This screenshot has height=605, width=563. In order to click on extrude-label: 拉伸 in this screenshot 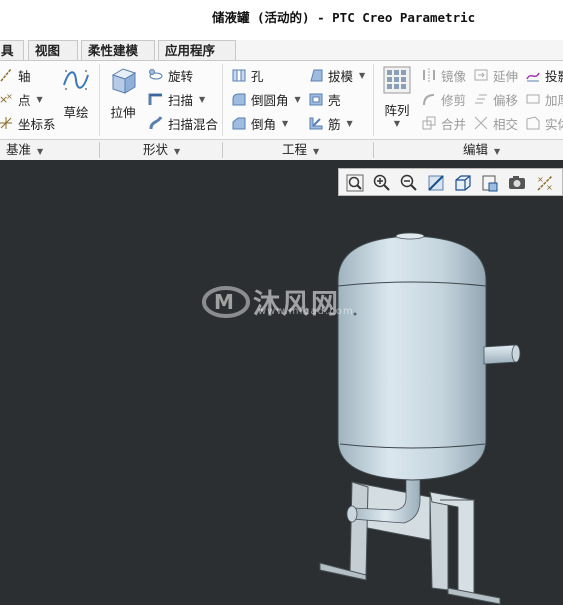, I will do `click(123, 112)`.